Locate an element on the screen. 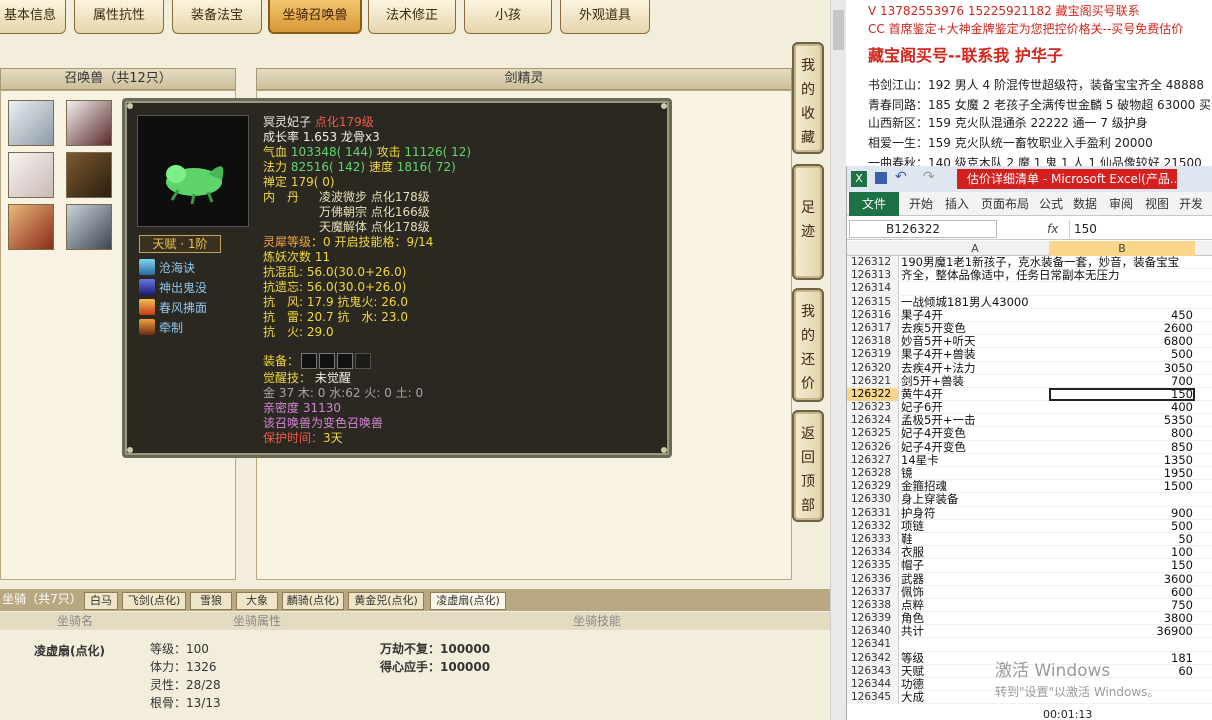 The height and width of the screenshot is (720, 1212). cell-a: 果子4开 is located at coordinates (975, 315).